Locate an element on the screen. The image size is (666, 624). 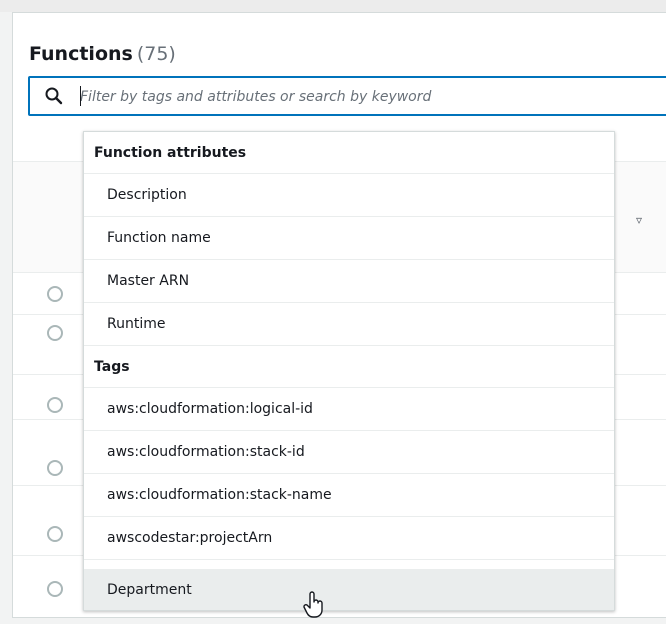
text-cursor is located at coordinates (80, 96).